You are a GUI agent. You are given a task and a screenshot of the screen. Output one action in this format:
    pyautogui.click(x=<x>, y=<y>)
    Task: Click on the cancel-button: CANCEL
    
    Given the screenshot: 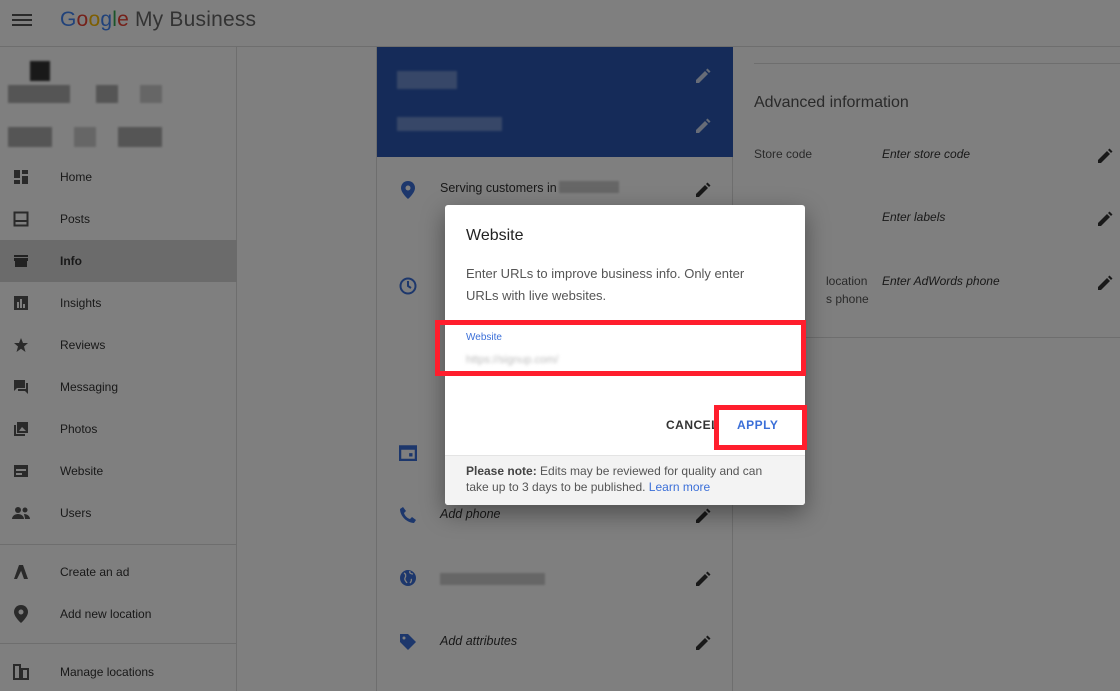 What is the action you would take?
    pyautogui.click(x=692, y=425)
    